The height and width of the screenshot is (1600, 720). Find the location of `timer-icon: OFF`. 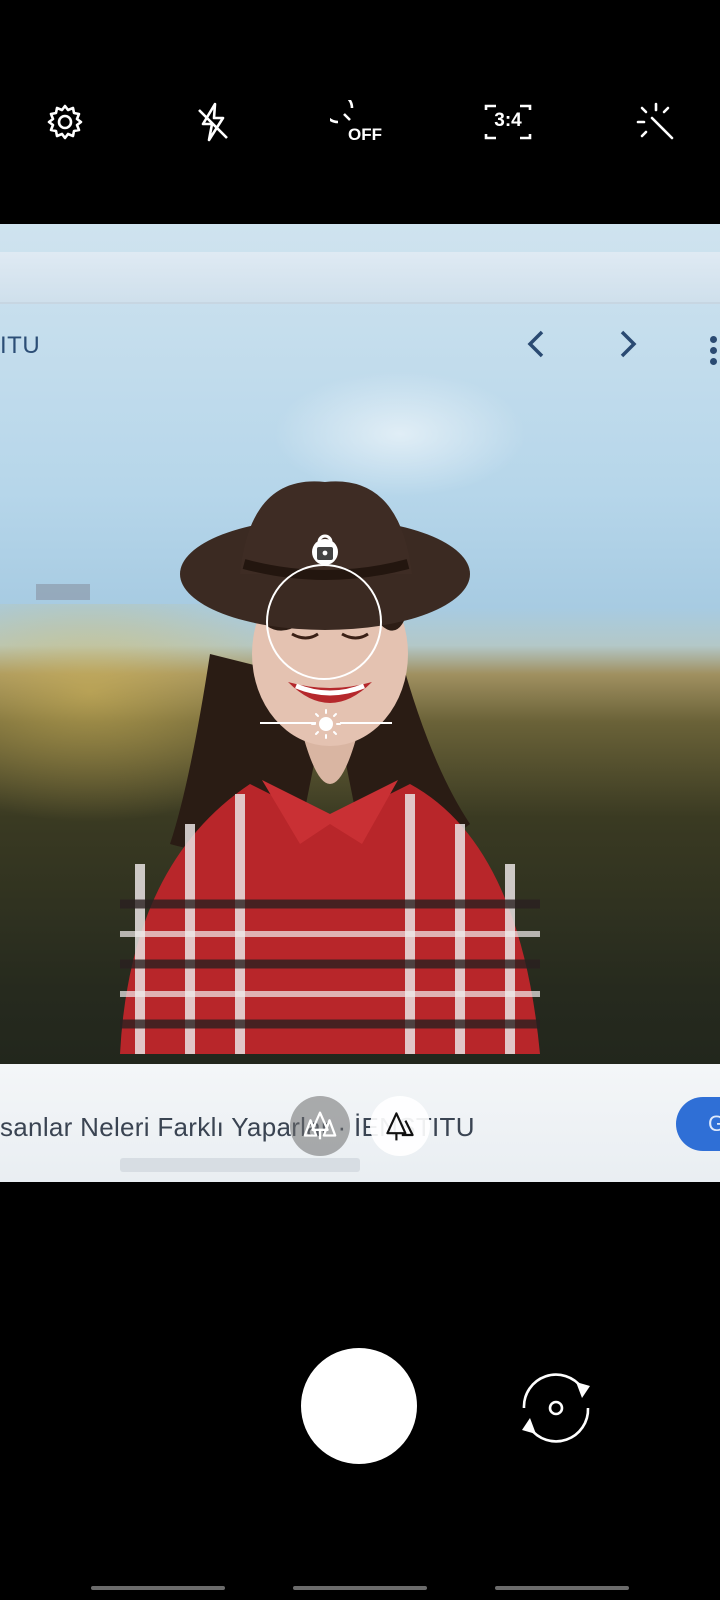

timer-icon: OFF is located at coordinates (360, 122).